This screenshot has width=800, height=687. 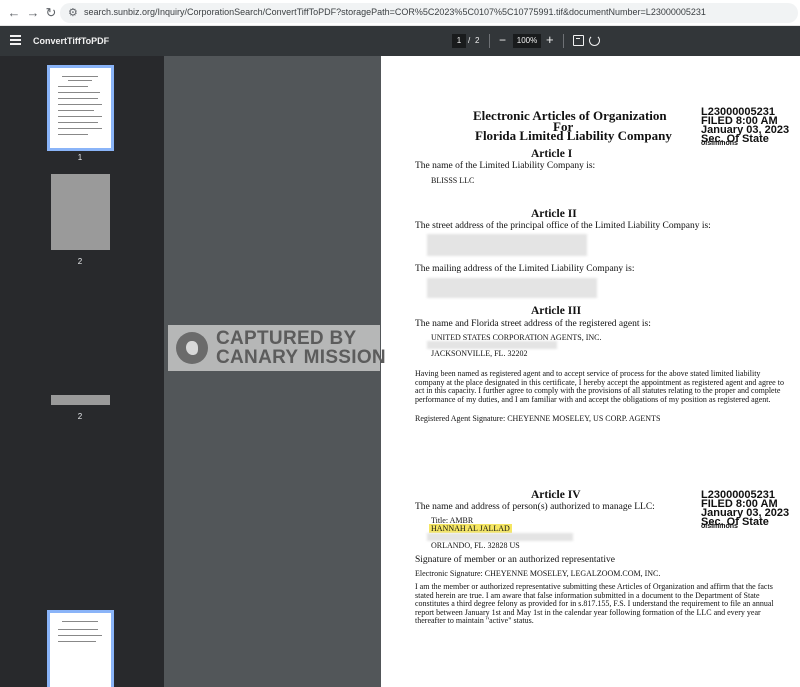 I want to click on zoom-in-button: +, so click(x=550, y=39).